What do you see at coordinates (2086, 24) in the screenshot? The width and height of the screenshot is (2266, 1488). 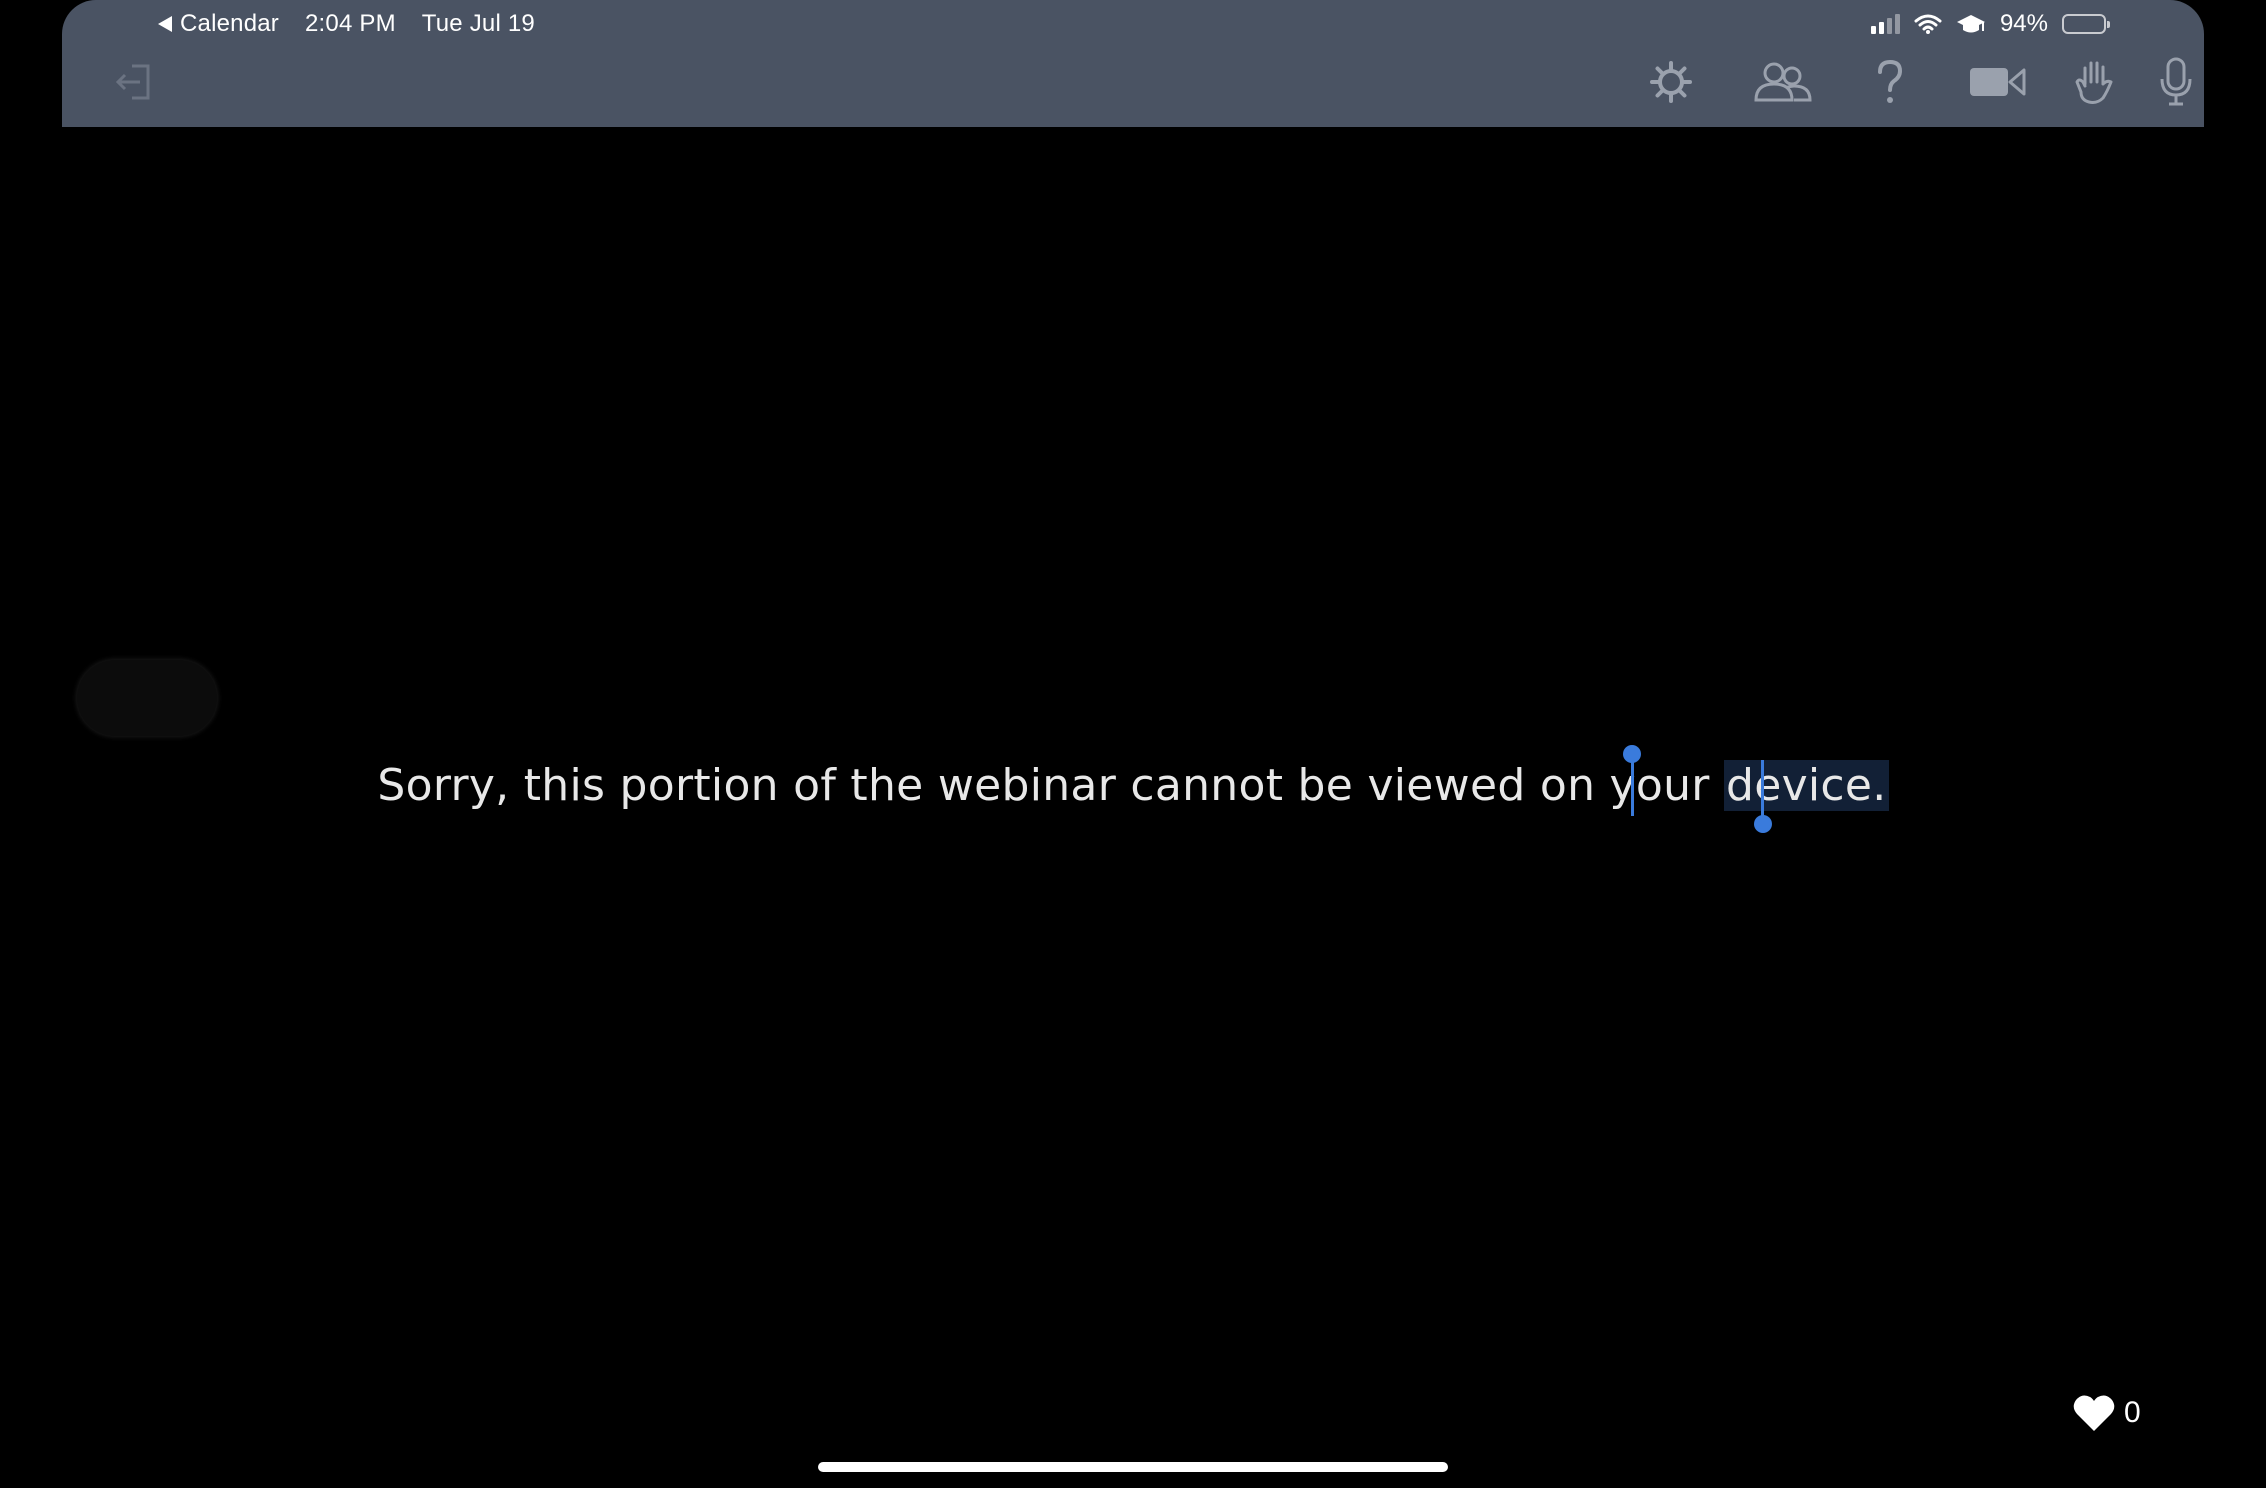 I see `battery-icon` at bounding box center [2086, 24].